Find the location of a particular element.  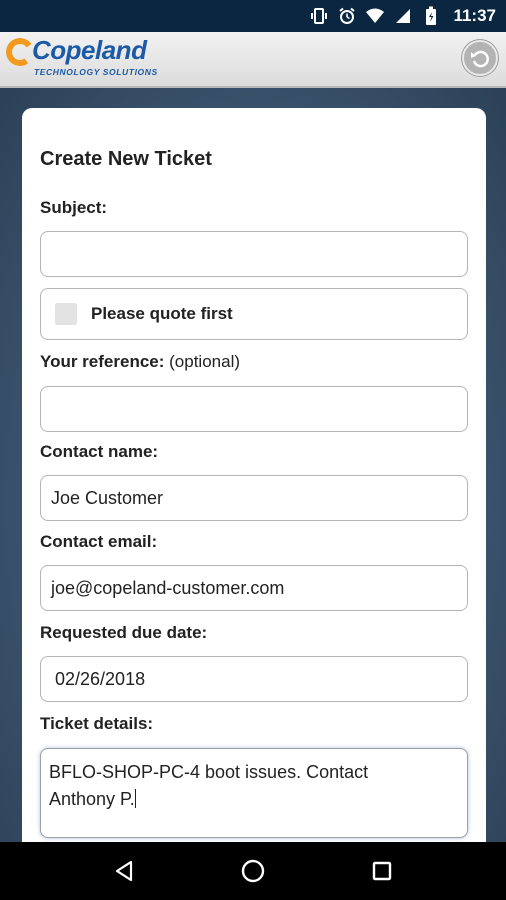

contact-email-label: Contact email: is located at coordinates (99, 541).